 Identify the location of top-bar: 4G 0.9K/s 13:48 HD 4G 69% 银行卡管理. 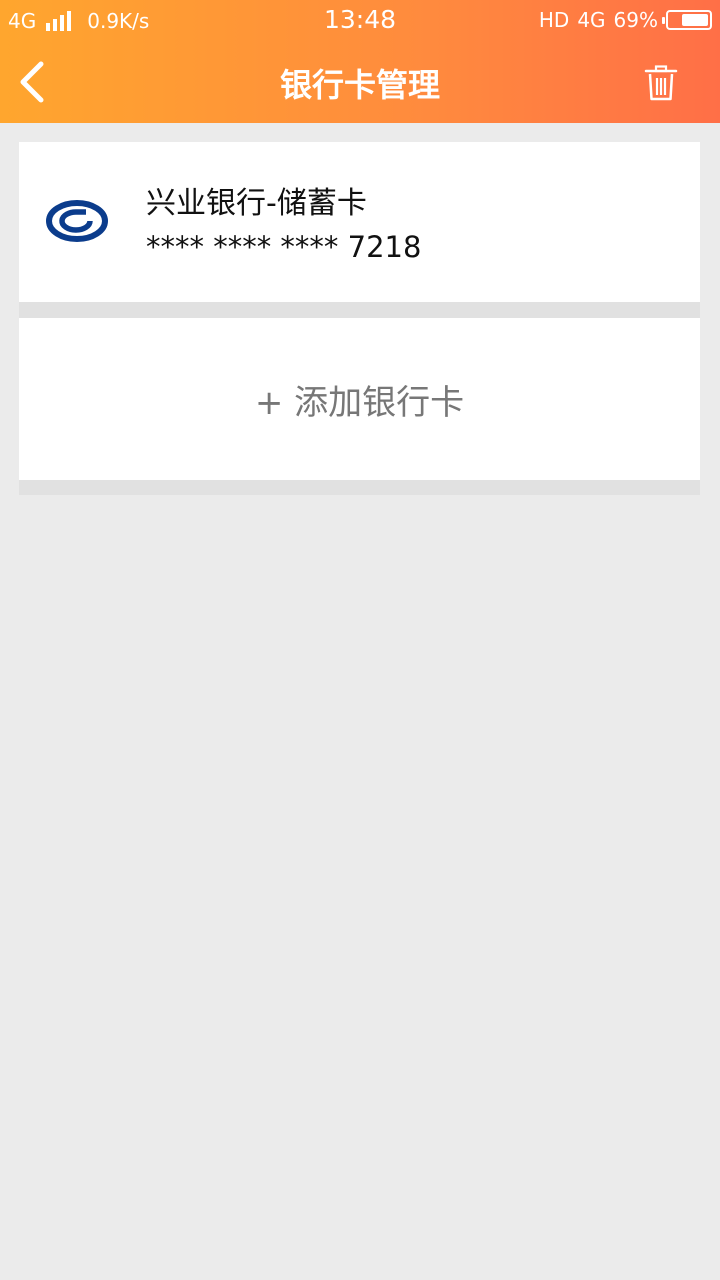
(360, 61).